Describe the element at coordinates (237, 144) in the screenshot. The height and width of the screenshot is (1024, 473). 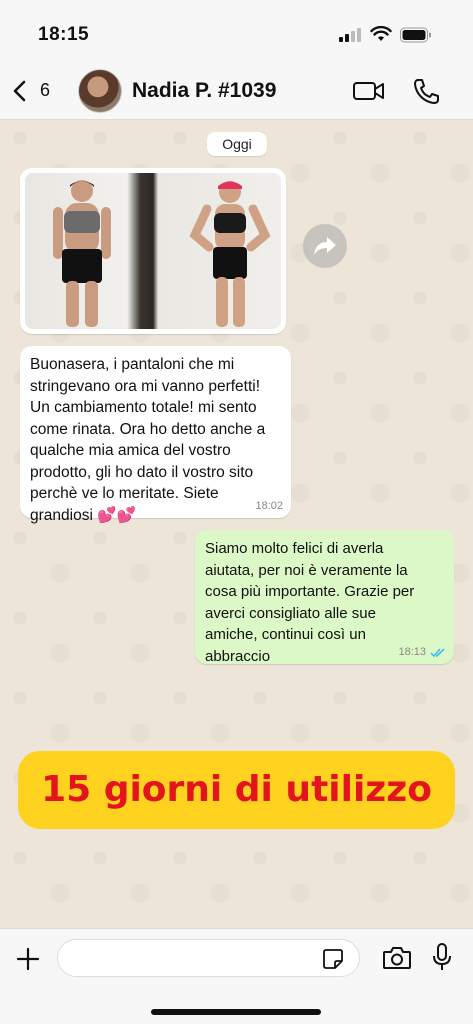
I see `date-separator: Oggi` at that location.